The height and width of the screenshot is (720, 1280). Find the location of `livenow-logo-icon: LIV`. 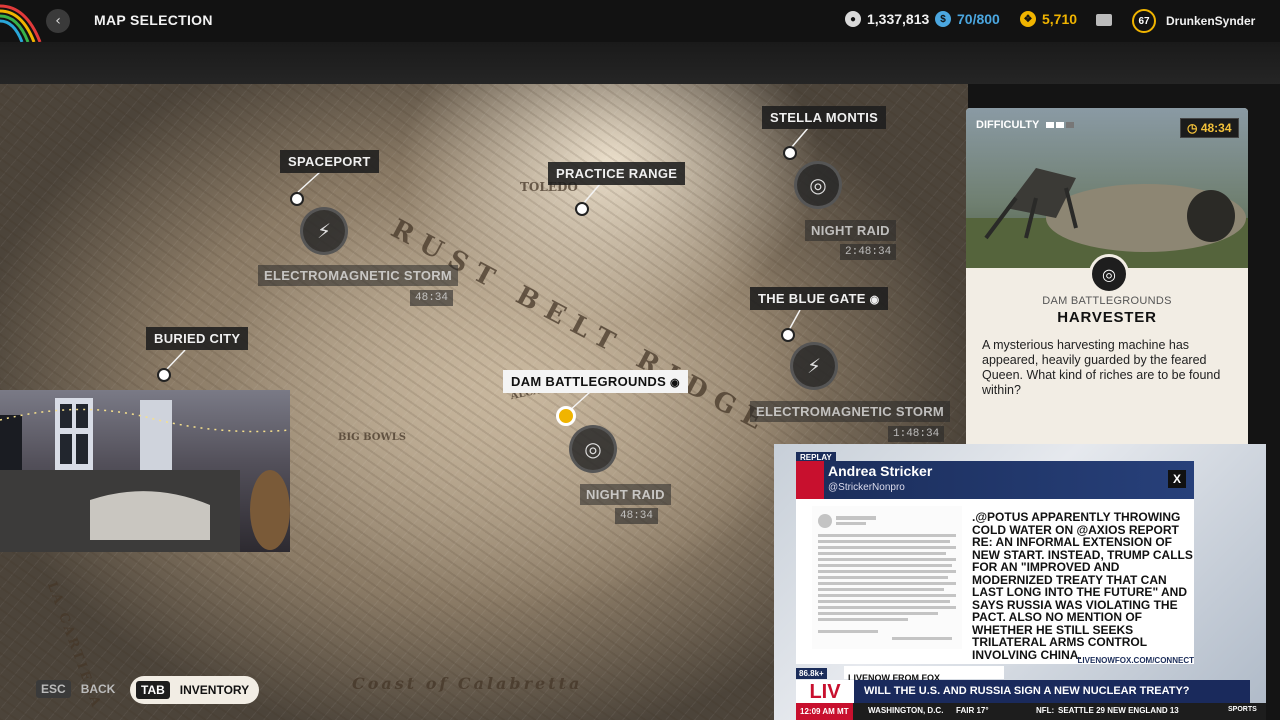

livenow-logo-icon: LIV is located at coordinates (825, 692).